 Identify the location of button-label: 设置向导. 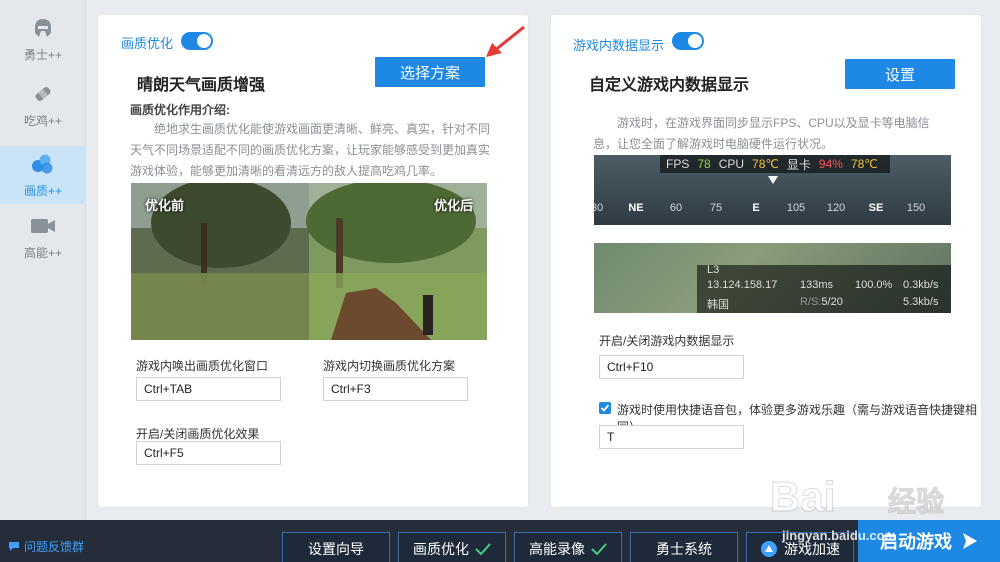
(336, 549).